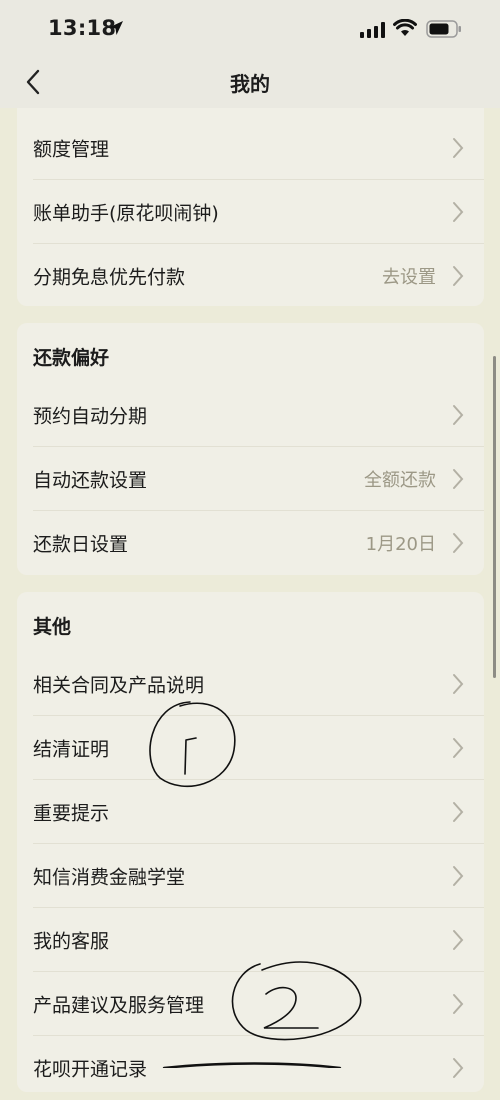  I want to click on page-title: 我的, so click(250, 84).